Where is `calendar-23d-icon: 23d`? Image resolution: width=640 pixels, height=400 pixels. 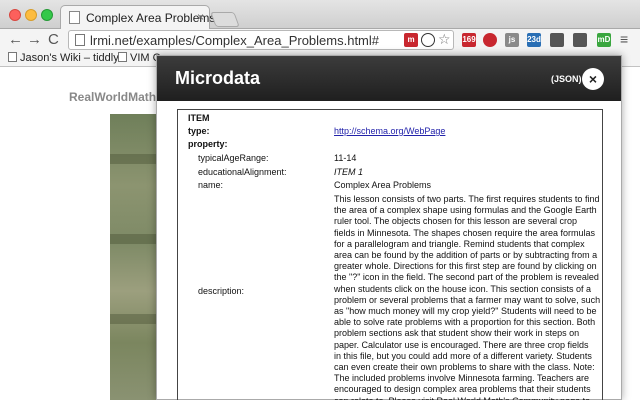
calendar-23d-icon: 23d is located at coordinates (534, 40).